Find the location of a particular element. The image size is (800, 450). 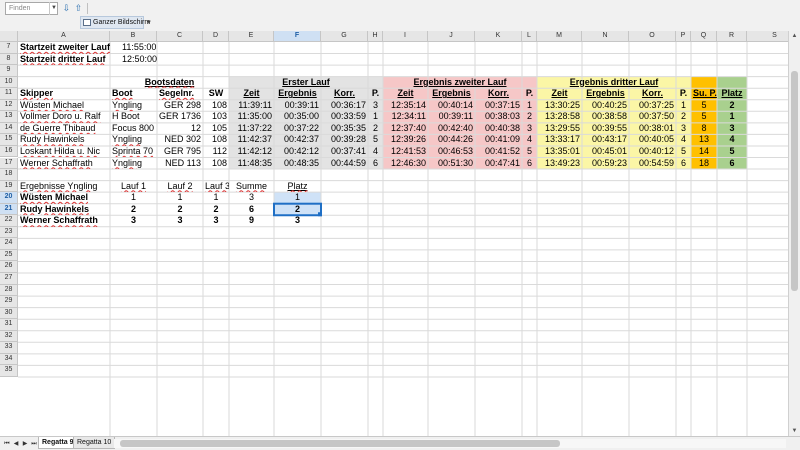

cell-g15: 00:39:28 is located at coordinates (344, 140).